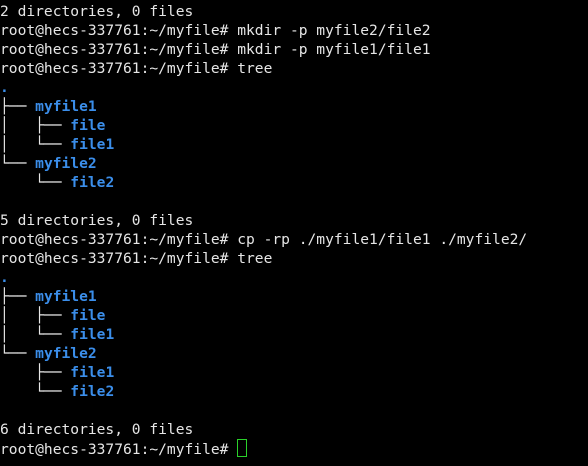 The image size is (588, 466). Describe the element at coordinates (294, 220) in the screenshot. I see `output-line: 5 directories, 0 files` at that location.